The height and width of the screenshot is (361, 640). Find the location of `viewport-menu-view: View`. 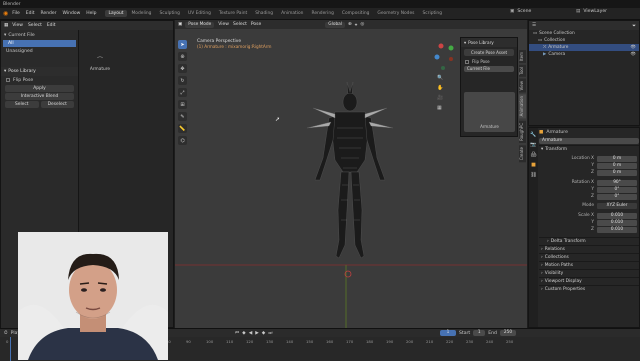

viewport-menu-view: View is located at coordinates (223, 24).